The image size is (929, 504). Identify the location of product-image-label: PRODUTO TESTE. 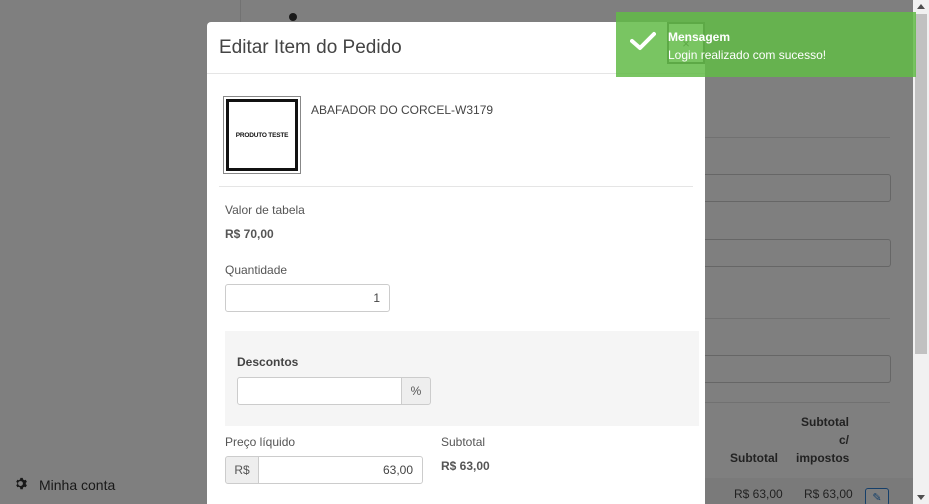
(262, 135).